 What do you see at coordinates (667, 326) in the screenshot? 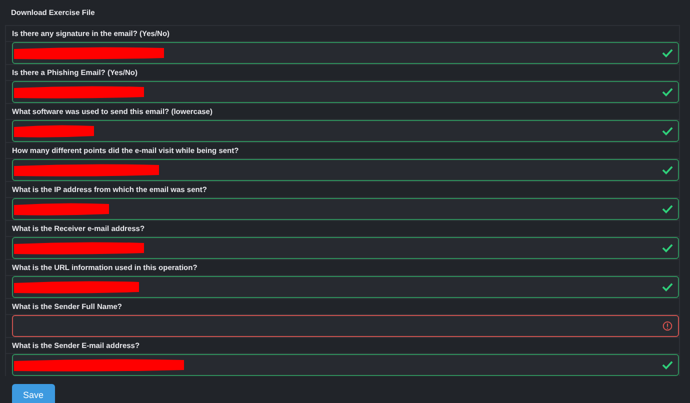
I see `error-icon` at bounding box center [667, 326].